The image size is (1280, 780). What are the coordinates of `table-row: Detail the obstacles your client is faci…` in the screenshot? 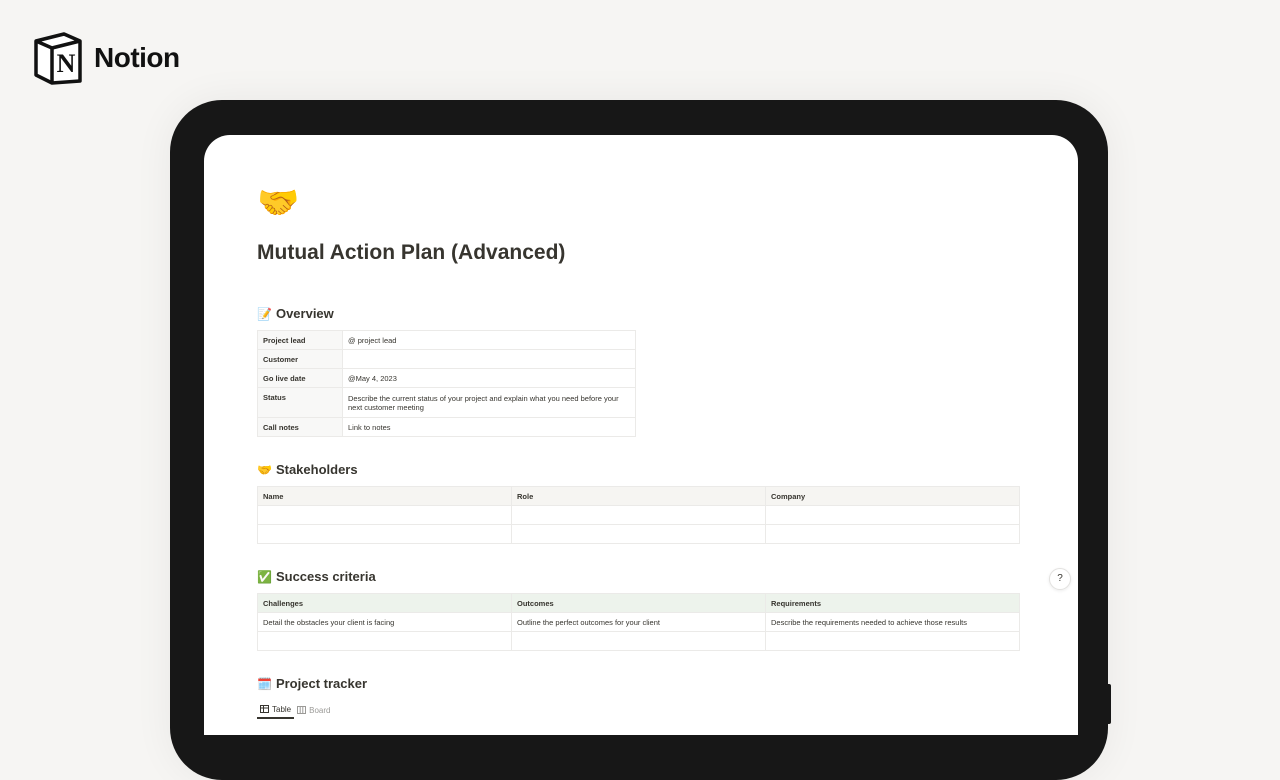 It's located at (638, 622).